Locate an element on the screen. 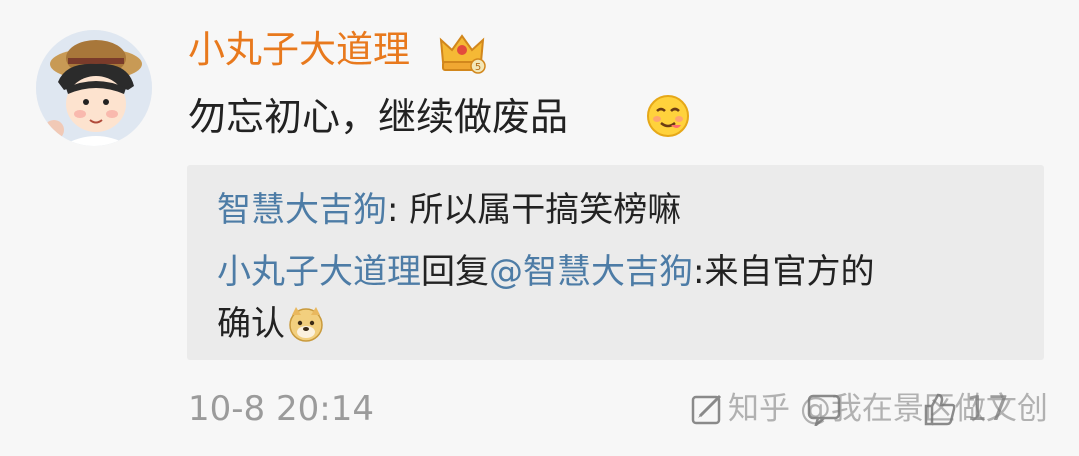  quoted-comment-text: : 所以属干搞笑榜嘛 is located at coordinates (534, 210).